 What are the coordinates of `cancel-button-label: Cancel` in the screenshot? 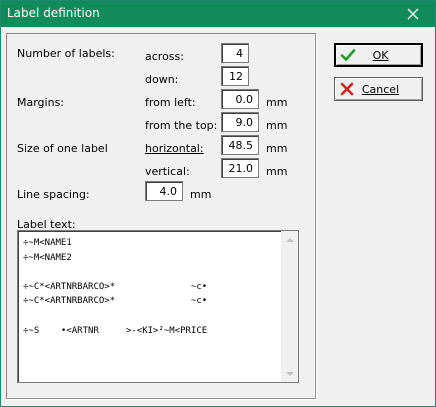 It's located at (380, 89).